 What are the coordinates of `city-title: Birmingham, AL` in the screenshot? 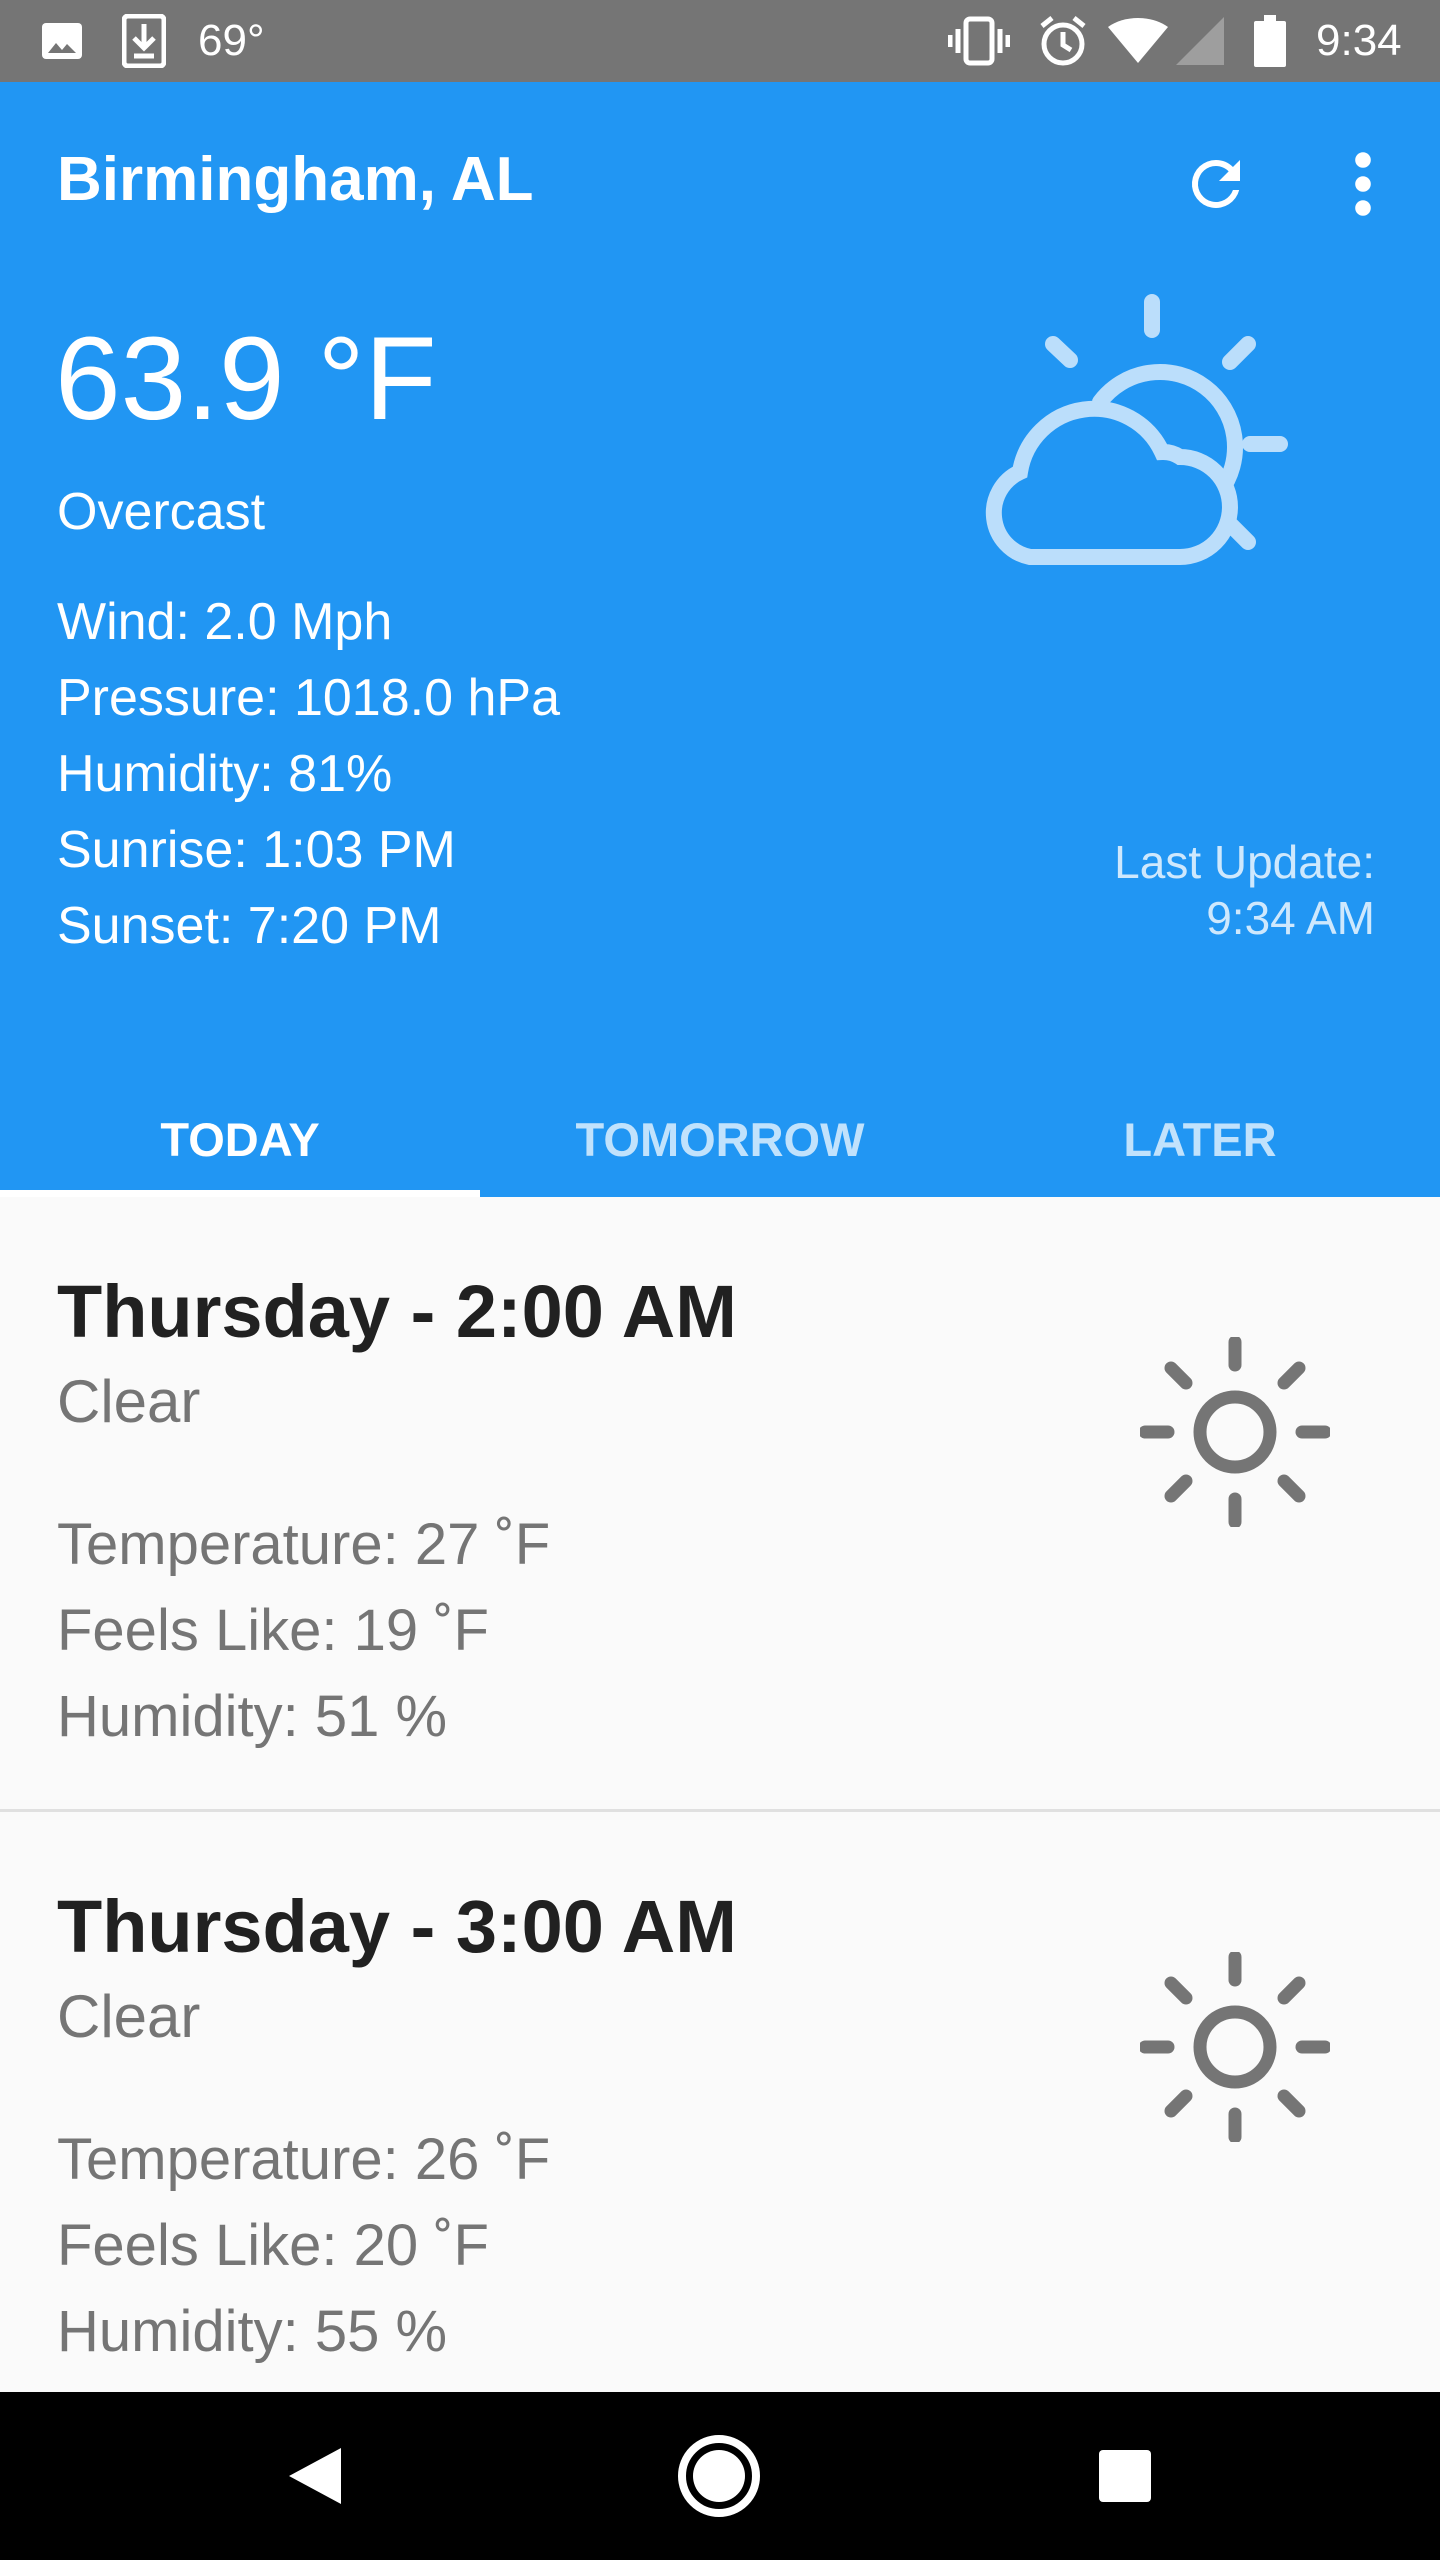 It's located at (295, 179).